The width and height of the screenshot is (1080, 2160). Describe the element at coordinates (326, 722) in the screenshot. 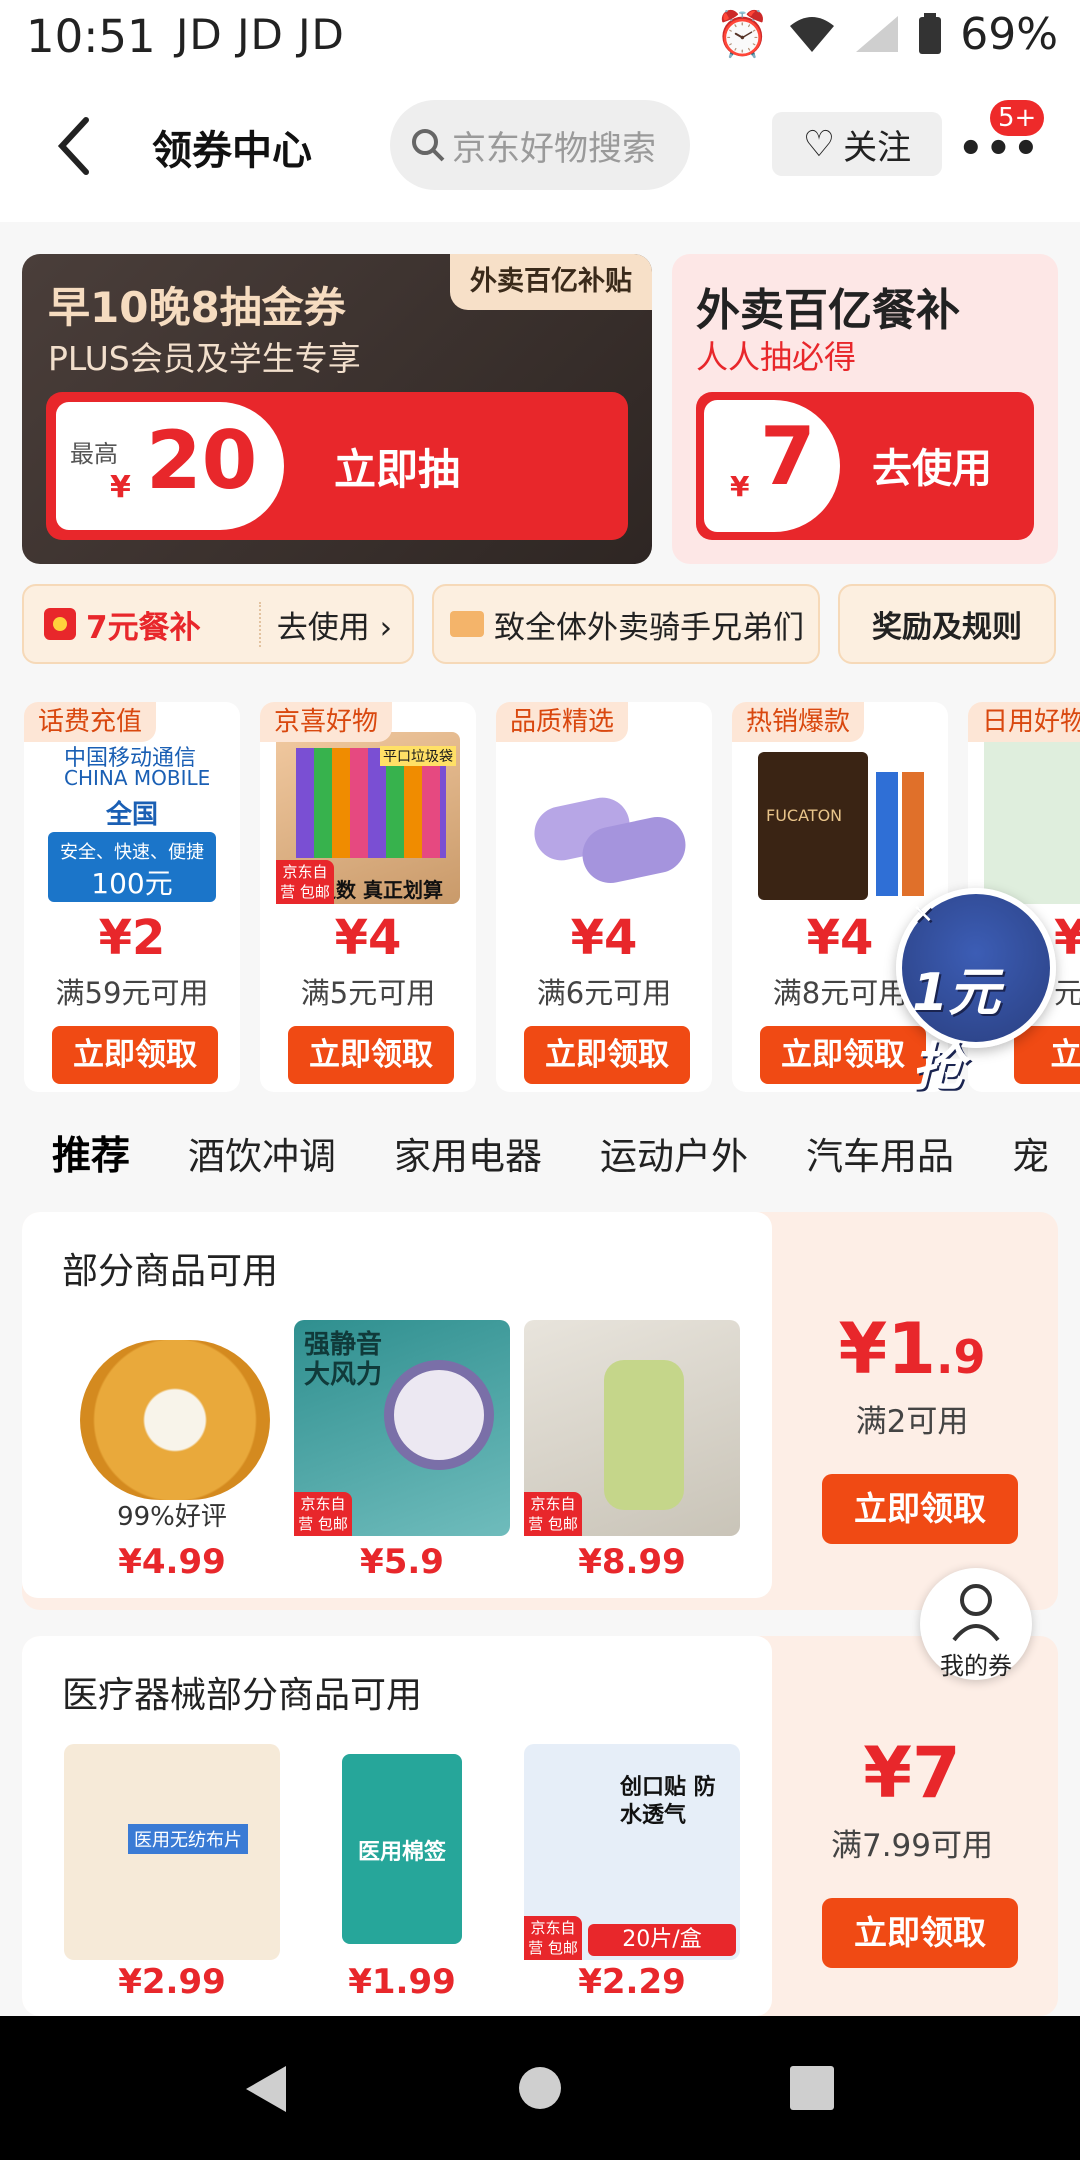

I see `product-category-label: 京喜好物` at that location.